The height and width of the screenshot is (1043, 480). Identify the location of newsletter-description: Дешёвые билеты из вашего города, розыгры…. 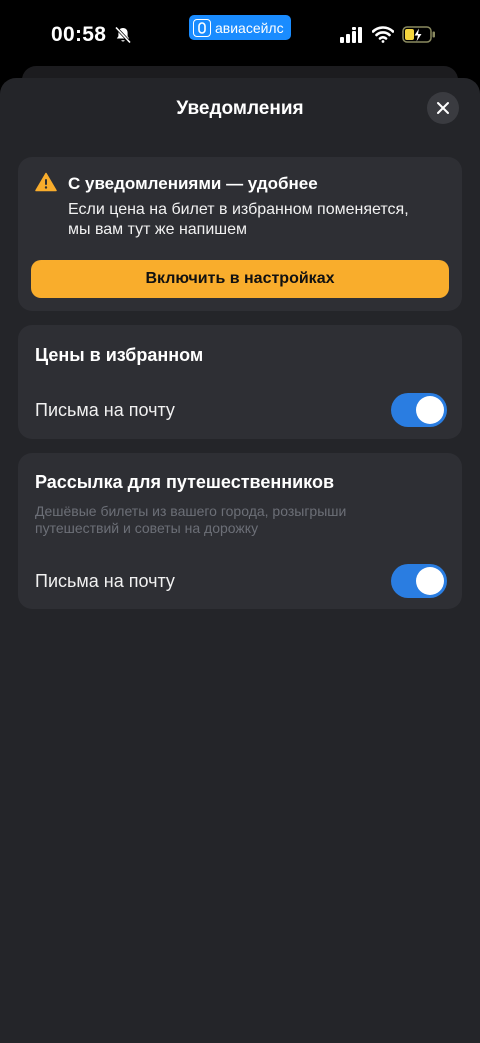
(191, 519).